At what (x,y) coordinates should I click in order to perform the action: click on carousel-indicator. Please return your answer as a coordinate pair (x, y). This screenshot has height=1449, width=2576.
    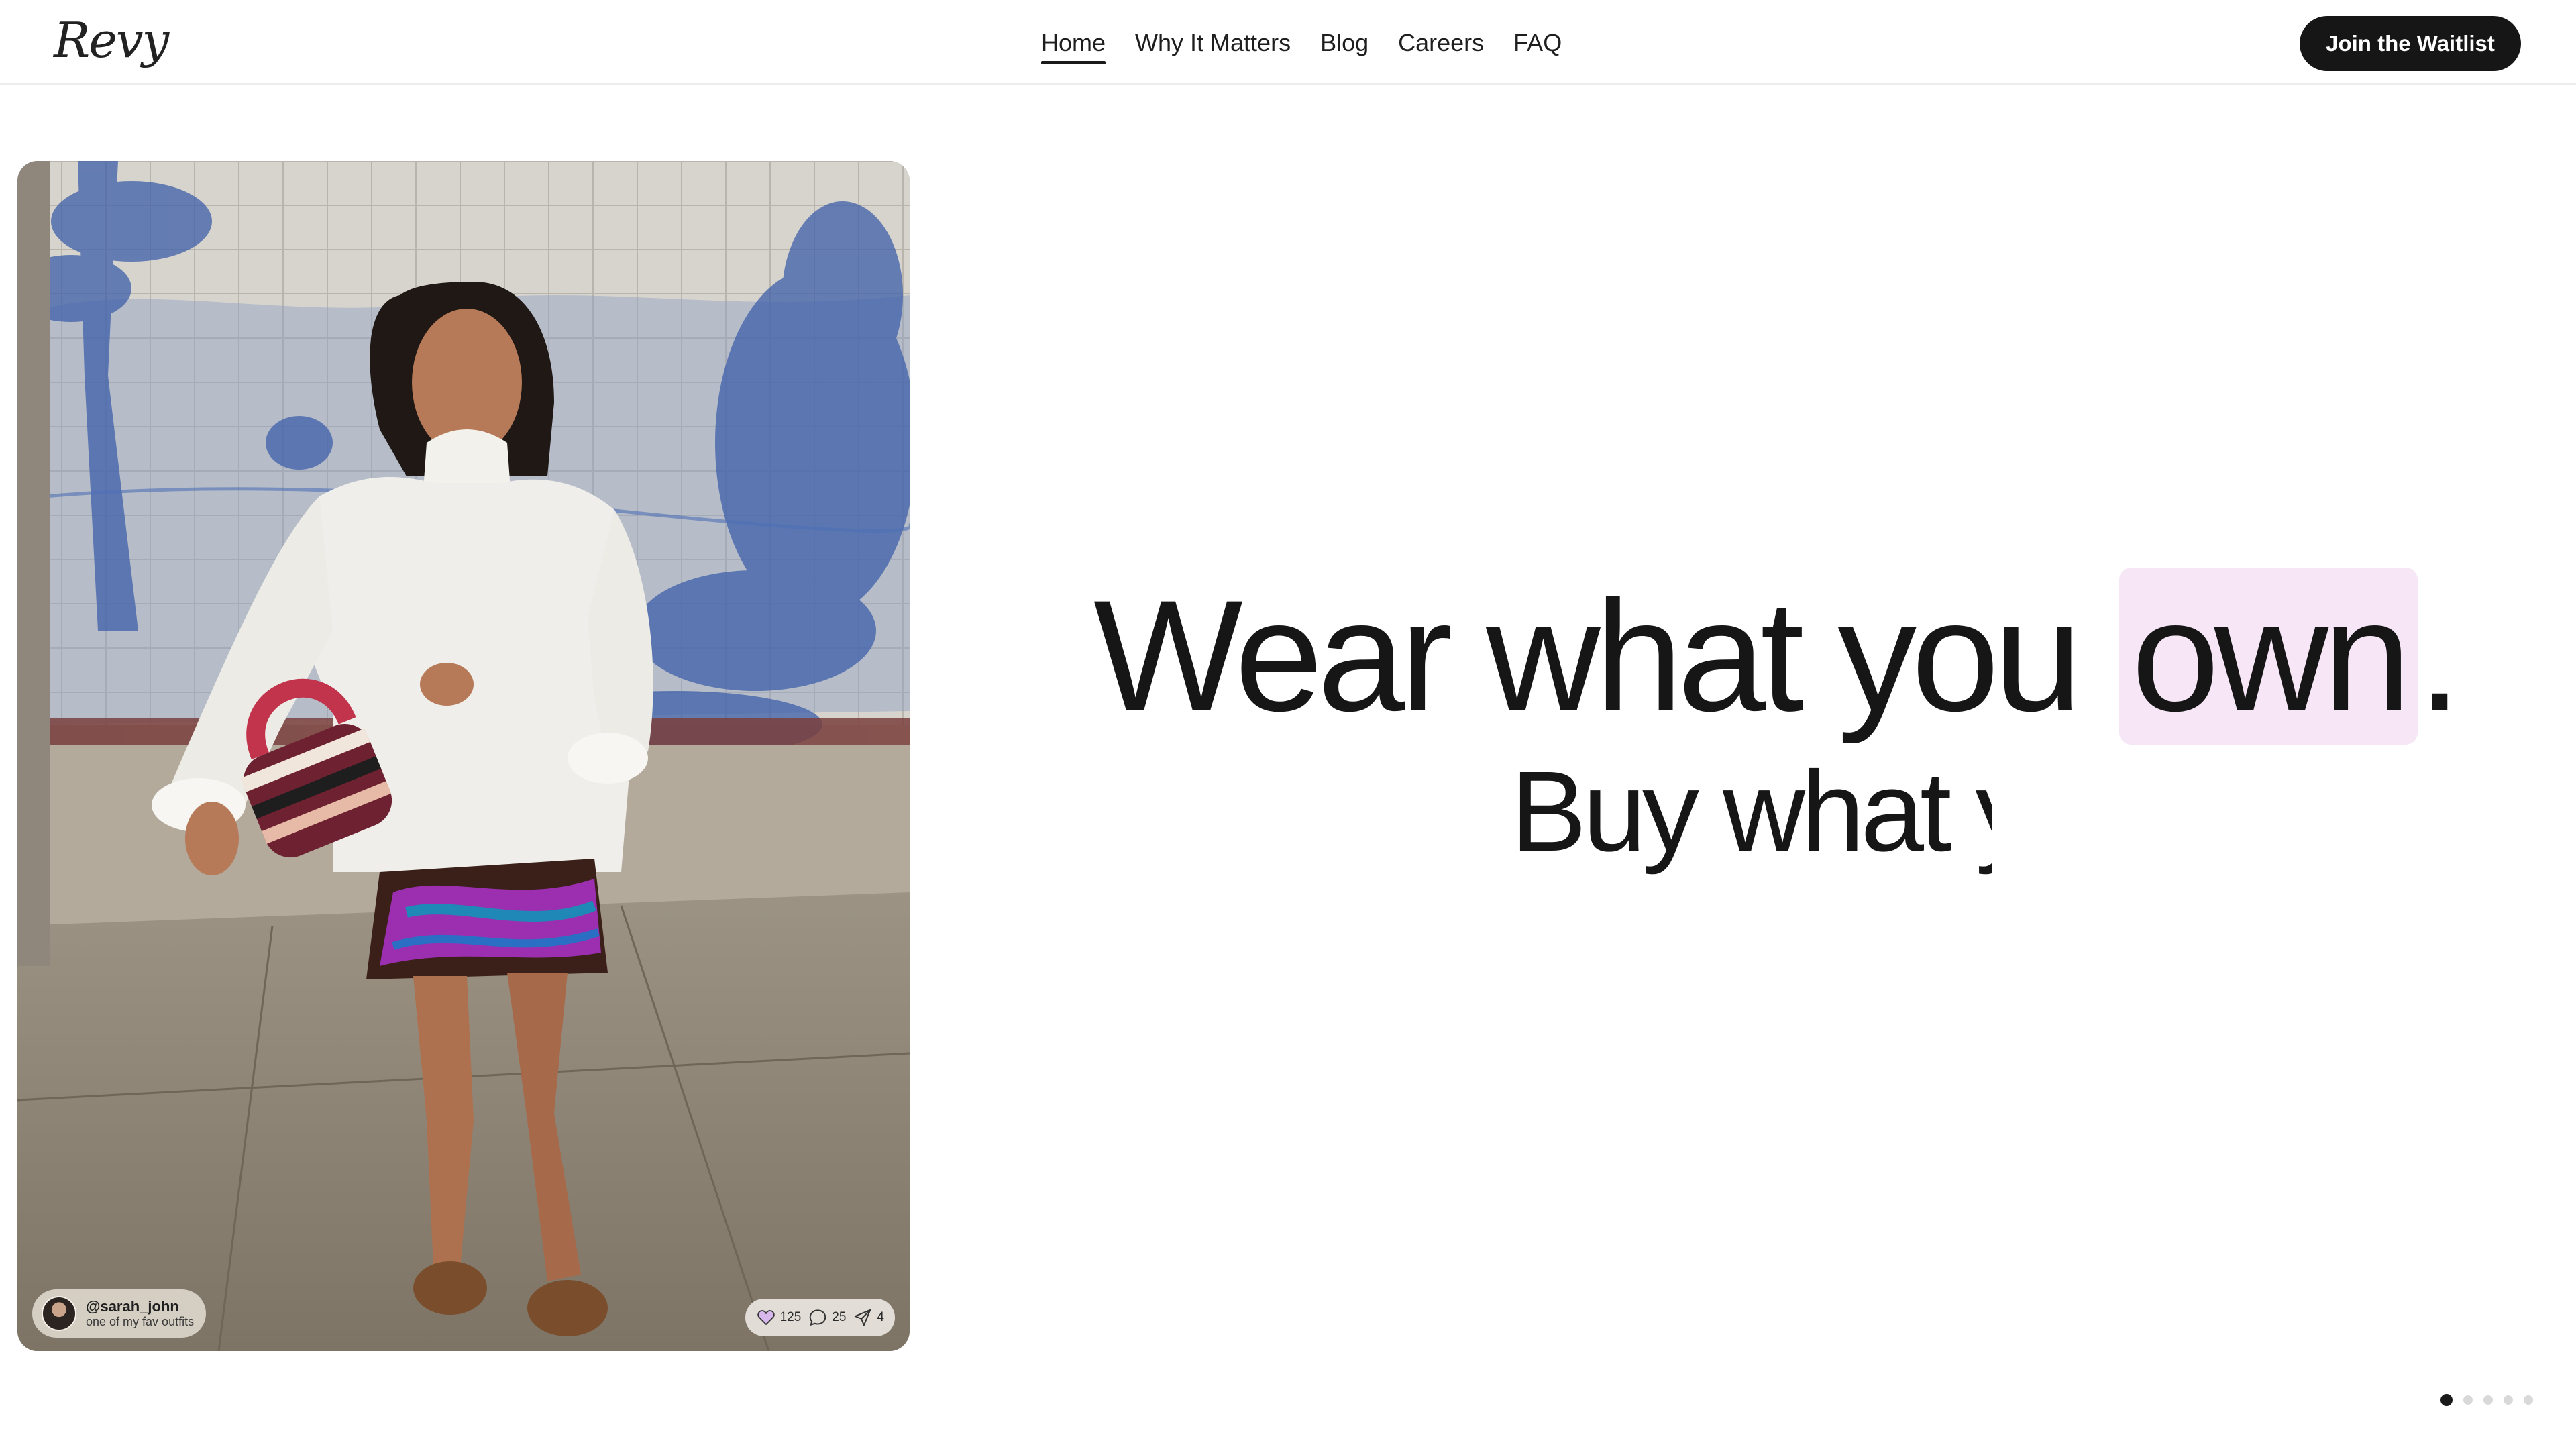
    Looking at the image, I should click on (2486, 1400).